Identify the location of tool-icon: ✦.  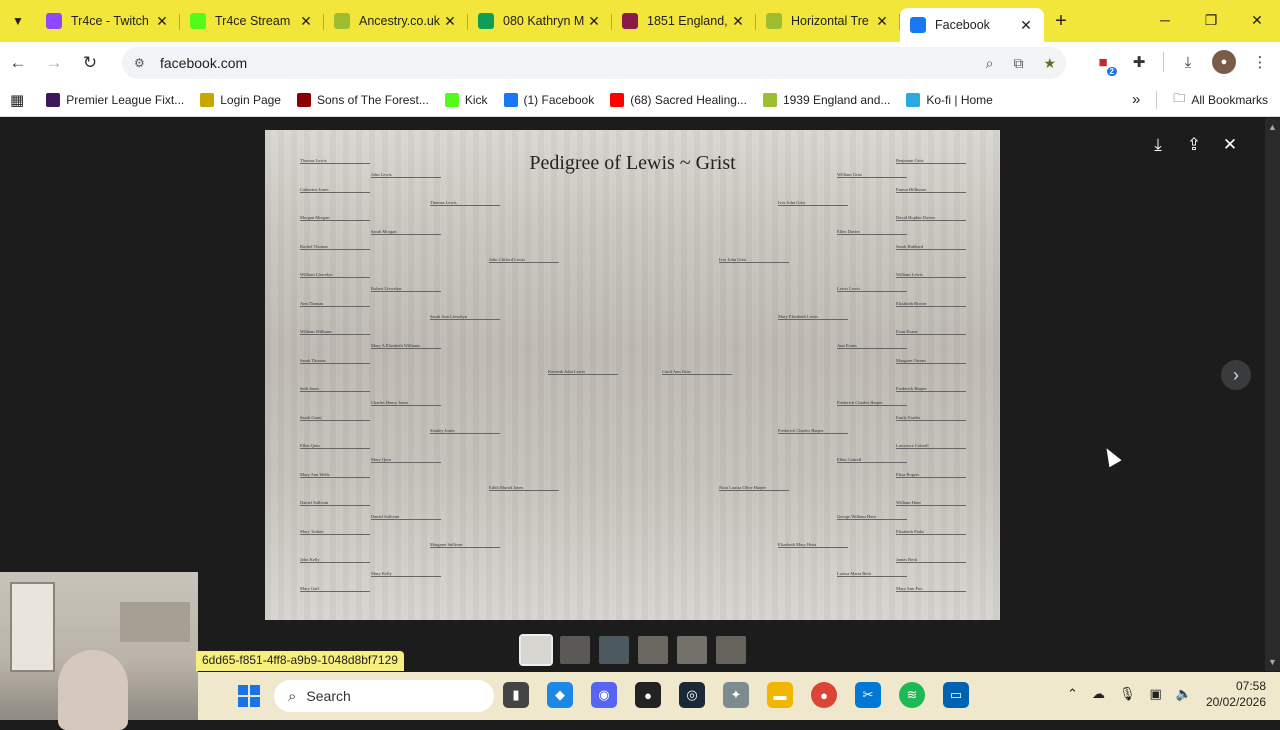
(736, 695).